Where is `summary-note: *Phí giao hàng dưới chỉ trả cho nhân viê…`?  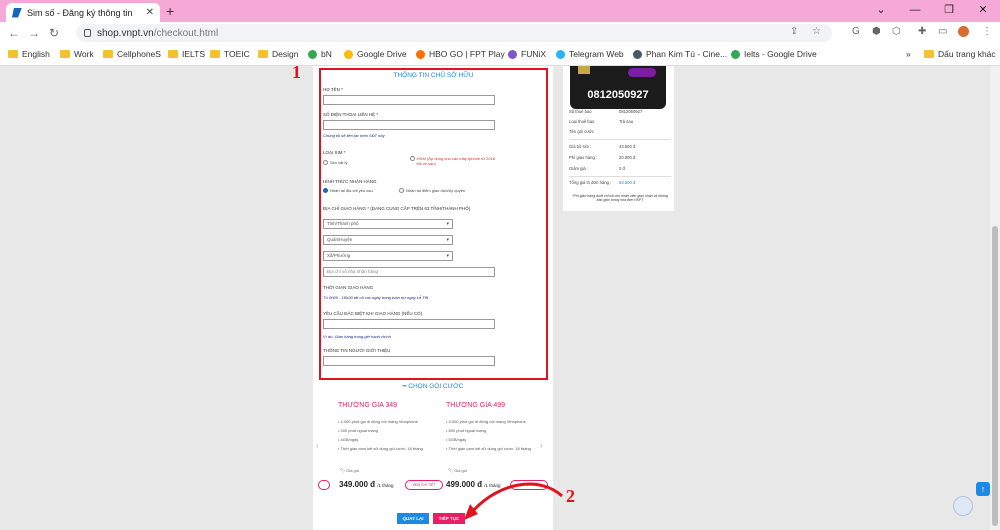
summary-note: *Phí giao hàng dưới chỉ trả cho nhân viê… is located at coordinates (620, 198).